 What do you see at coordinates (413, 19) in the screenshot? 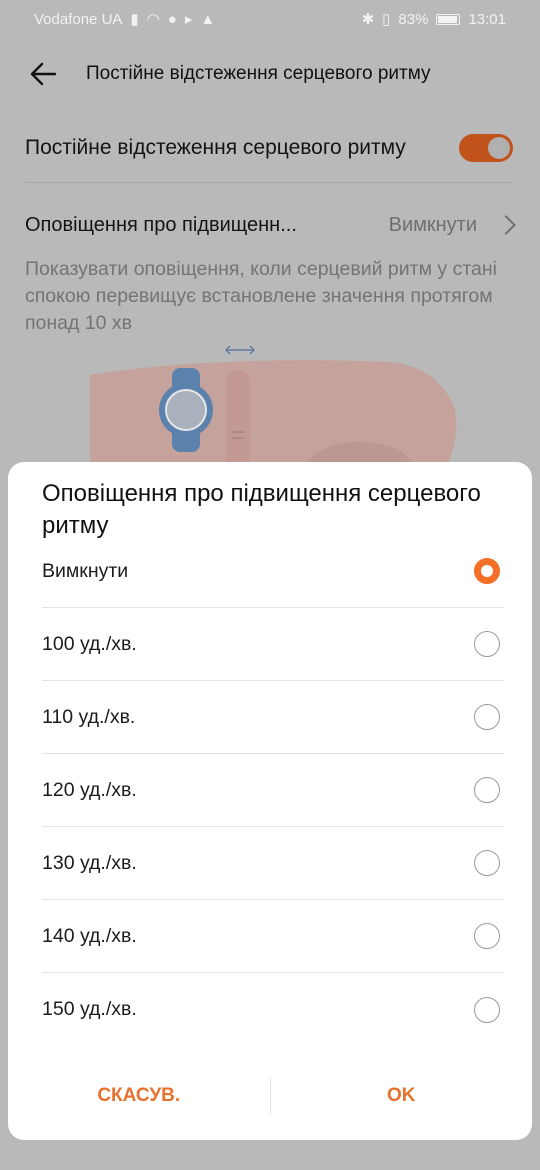
I see `battery-percent: 83%` at bounding box center [413, 19].